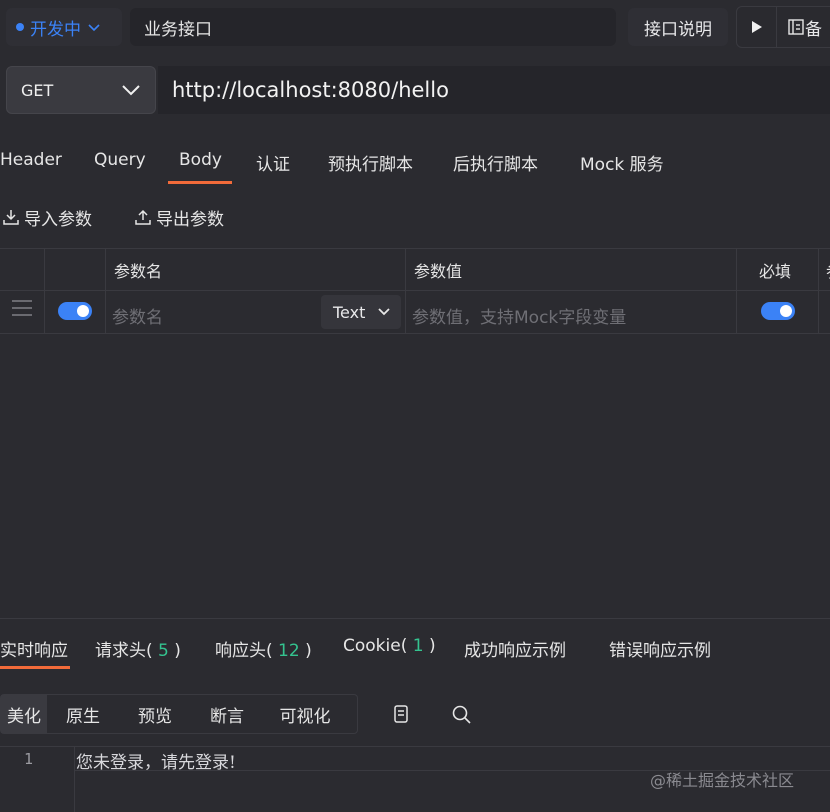  What do you see at coordinates (370, 164) in the screenshot?
I see `tab-pre-script: 预执行脚本` at bounding box center [370, 164].